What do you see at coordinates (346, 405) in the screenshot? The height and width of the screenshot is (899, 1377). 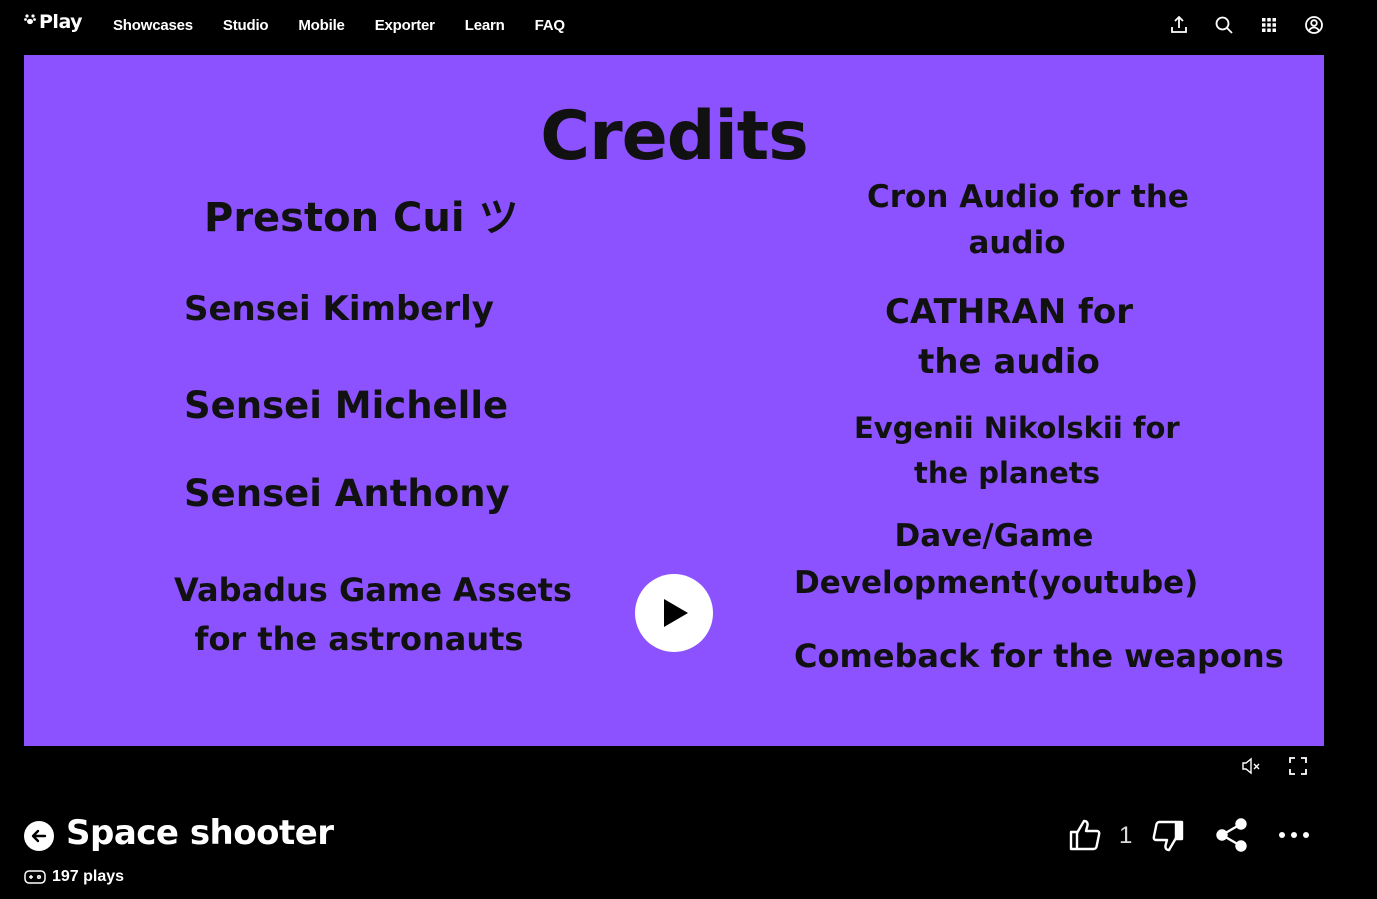 I see `credit-michelle: Sensei Michelle` at bounding box center [346, 405].